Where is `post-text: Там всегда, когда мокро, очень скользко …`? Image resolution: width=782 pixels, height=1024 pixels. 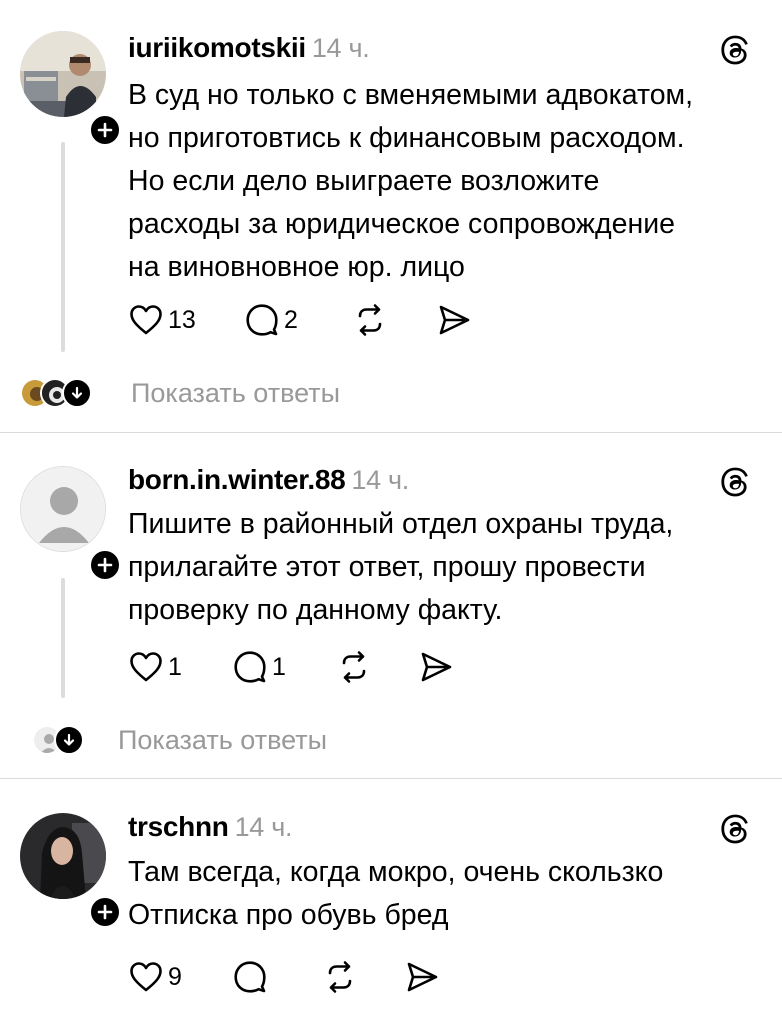
post-text: Там всегда, когда мокро, очень скользко … is located at coordinates (396, 893).